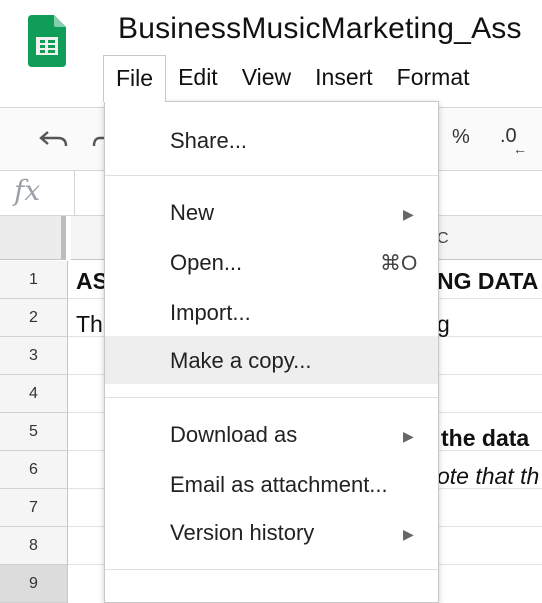 The image size is (542, 603). I want to click on cell-c6-text: ote that th, so click(488, 476).